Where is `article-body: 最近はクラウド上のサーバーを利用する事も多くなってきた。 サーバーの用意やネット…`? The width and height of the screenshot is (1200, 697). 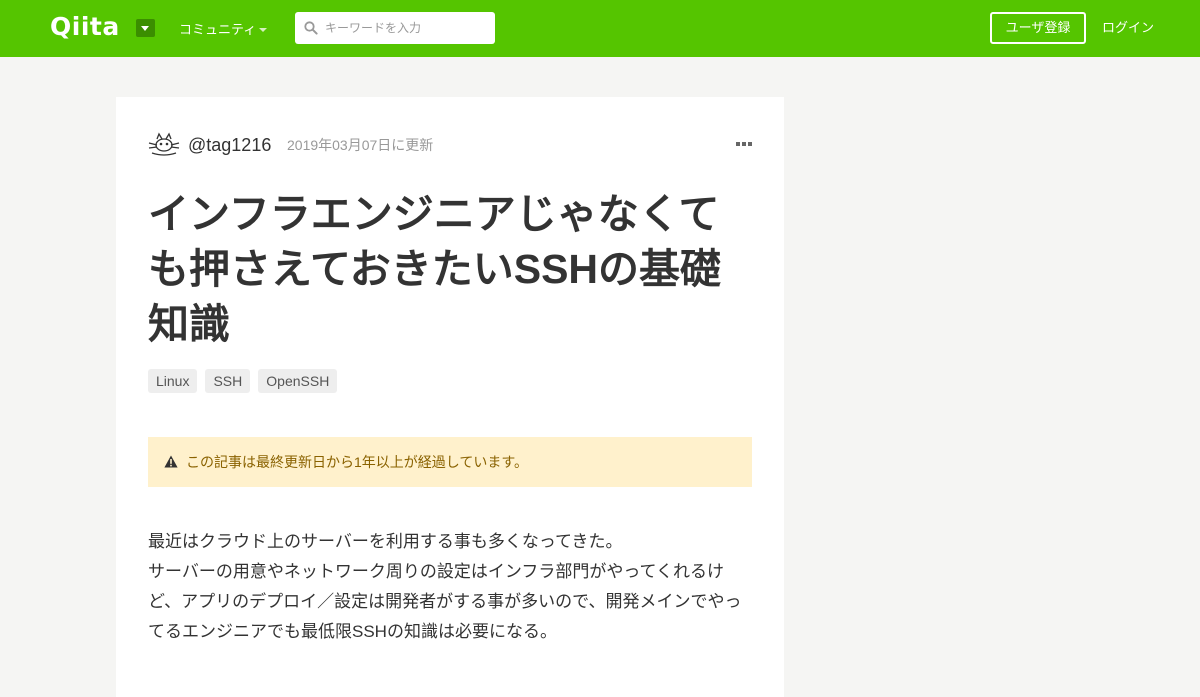
article-body: 最近はクラウド上のサーバーを利用する事も多くなってきた。 サーバーの用意やネット… is located at coordinates (448, 587).